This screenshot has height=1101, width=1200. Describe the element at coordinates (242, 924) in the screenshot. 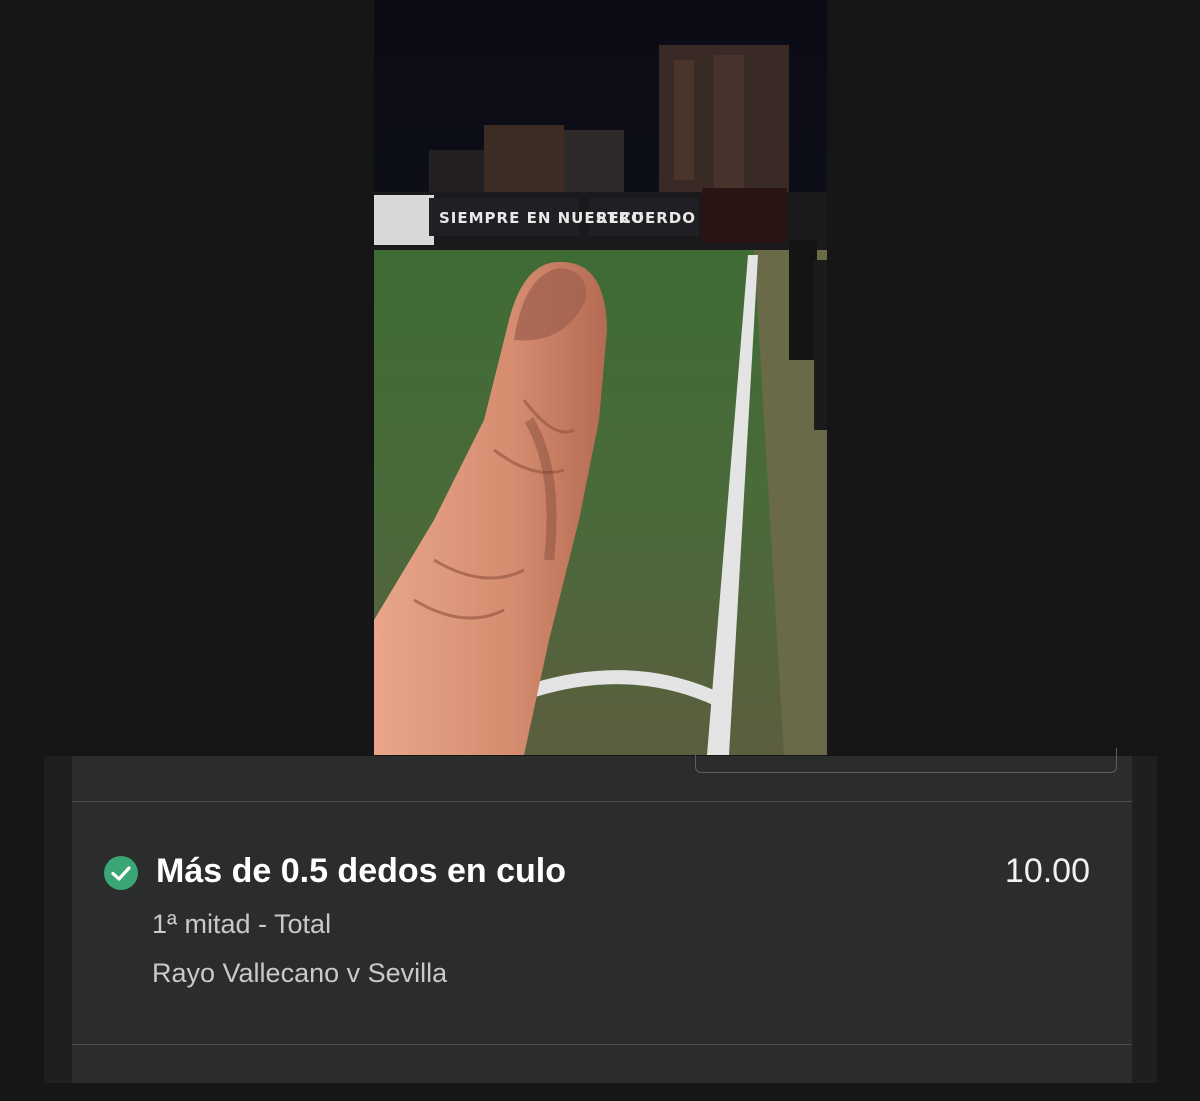

I see `bet-market: 1ª mitad - Total` at that location.